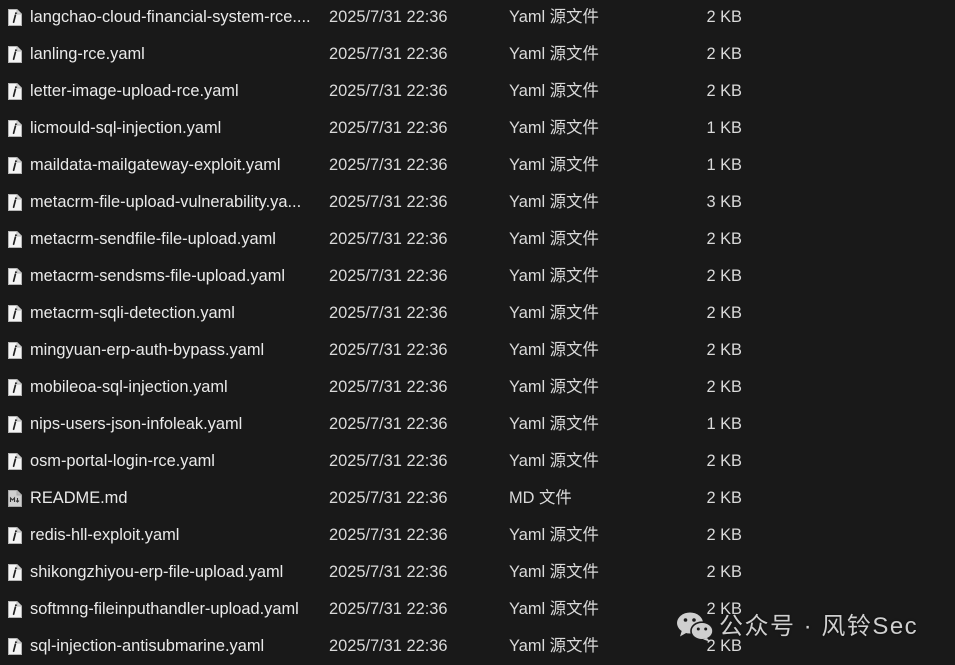 The width and height of the screenshot is (955, 665). Describe the element at coordinates (695, 627) in the screenshot. I see `wechat-icon` at that location.